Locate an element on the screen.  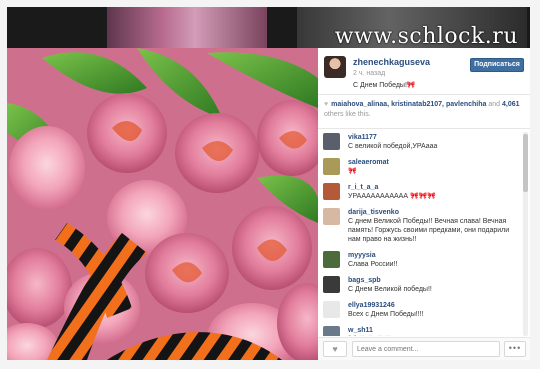
comments-scrollbar is located at coordinates (525, 234).